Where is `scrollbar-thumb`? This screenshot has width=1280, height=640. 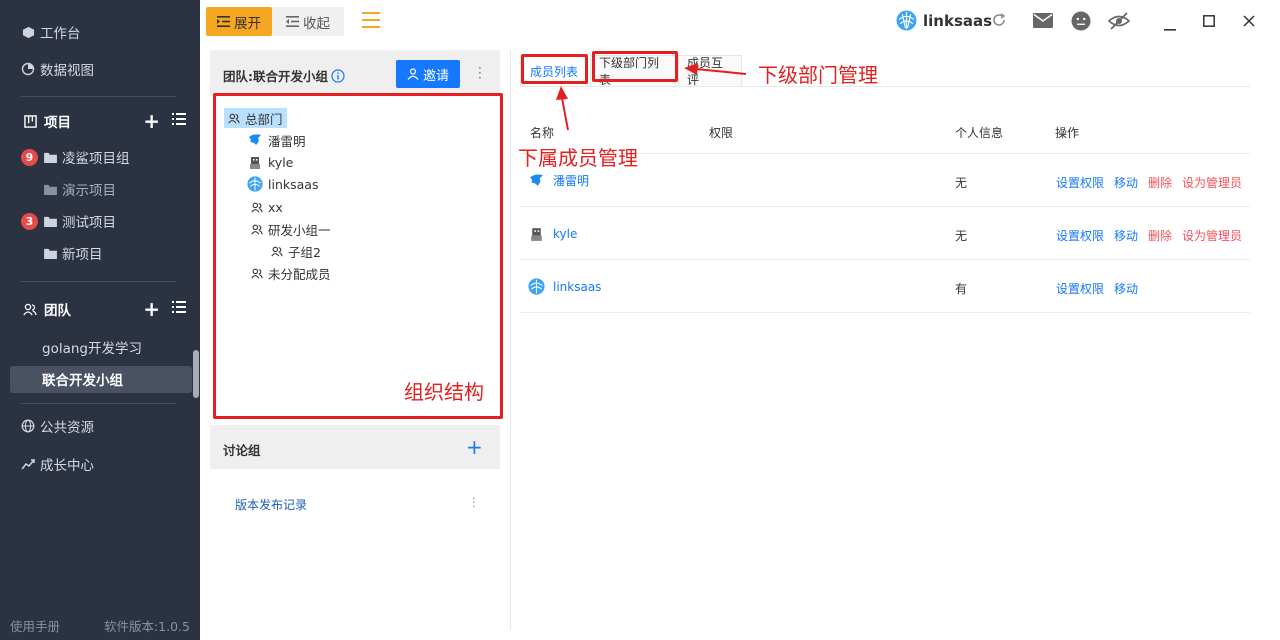 scrollbar-thumb is located at coordinates (196, 374).